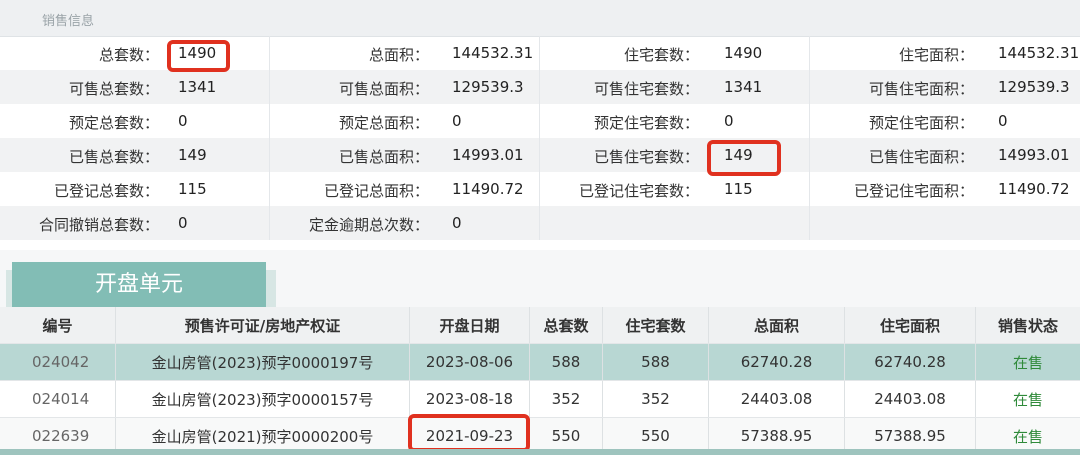 This screenshot has height=455, width=1080. I want to click on cell-residential-area: 62740.28, so click(910, 362).